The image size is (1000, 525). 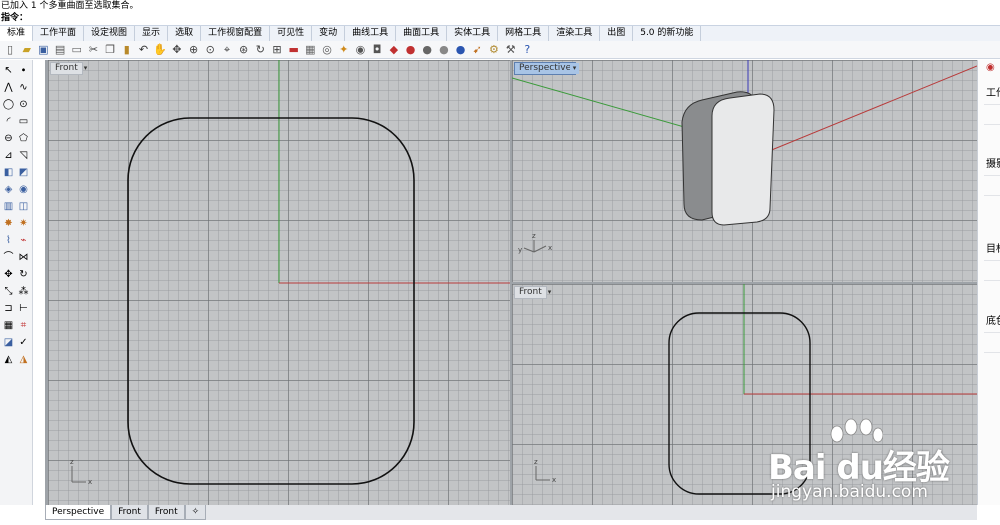 I want to click on paste-icon: ▮, so click(x=127, y=50).